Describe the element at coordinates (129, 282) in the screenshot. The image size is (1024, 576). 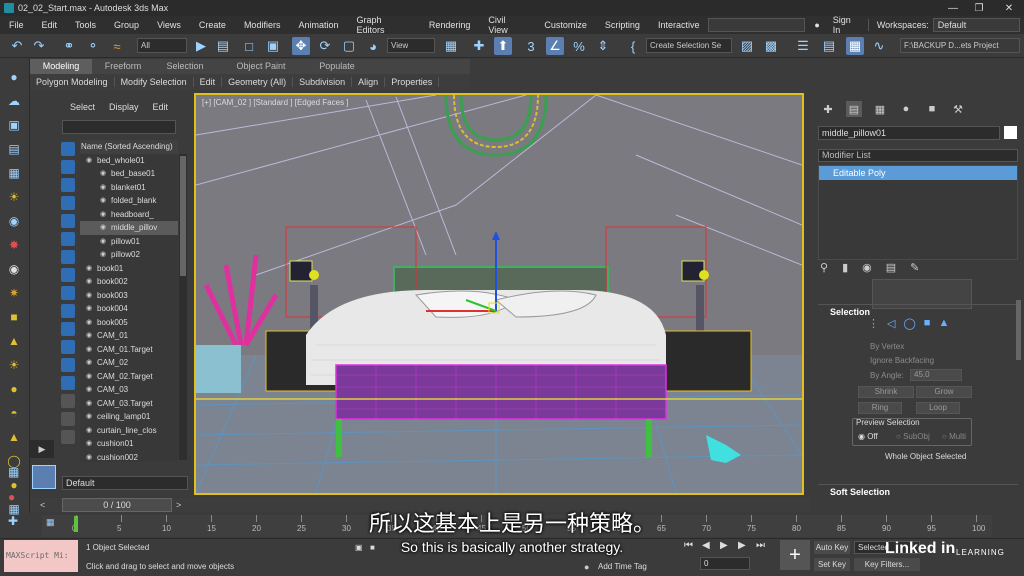
I see `scene-list-row: ◉ book002` at that location.